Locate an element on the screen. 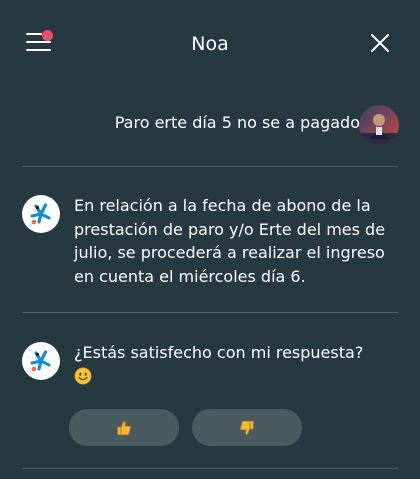  thumbs-up-button is located at coordinates (124, 427).